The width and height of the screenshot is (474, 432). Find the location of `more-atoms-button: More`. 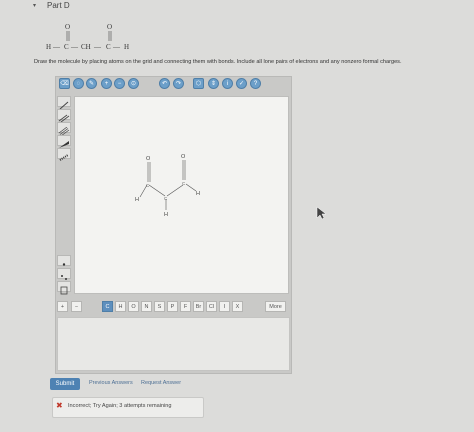

more-atoms-button: More is located at coordinates (275, 306).